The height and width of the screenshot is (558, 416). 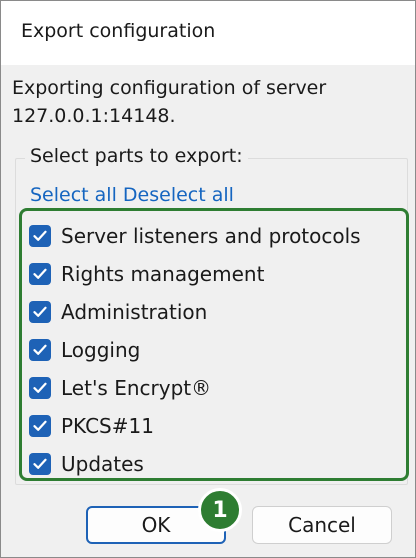 What do you see at coordinates (94, 116) in the screenshot?
I see `intro-line-2: 127.0.0.1:14148.` at bounding box center [94, 116].